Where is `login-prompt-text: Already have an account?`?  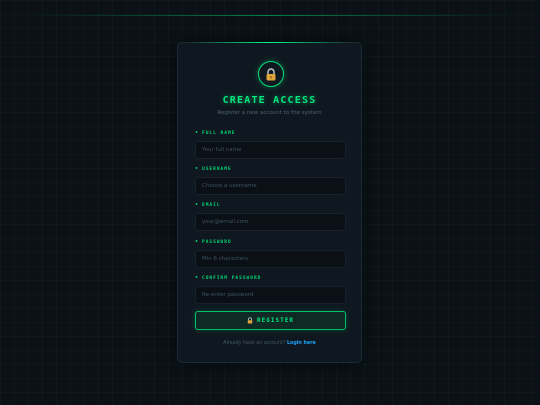 login-prompt-text: Already have an account? is located at coordinates (254, 343).